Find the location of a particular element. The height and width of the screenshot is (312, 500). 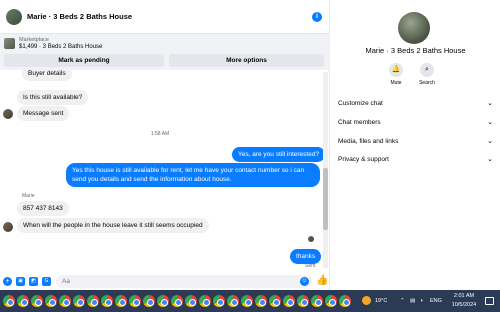

message-status: Sent is located at coordinates (310, 266).